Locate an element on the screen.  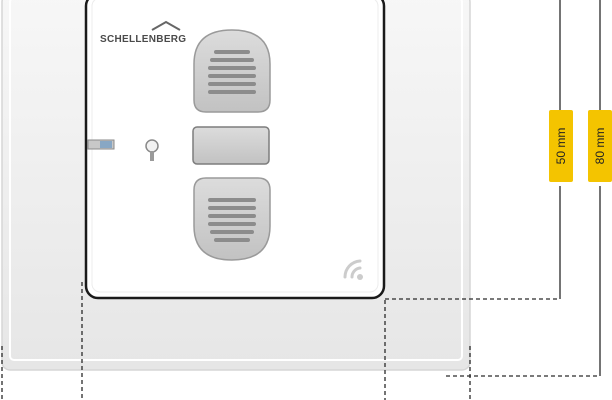
dimension-leaders is located at coordinates (580, 188).